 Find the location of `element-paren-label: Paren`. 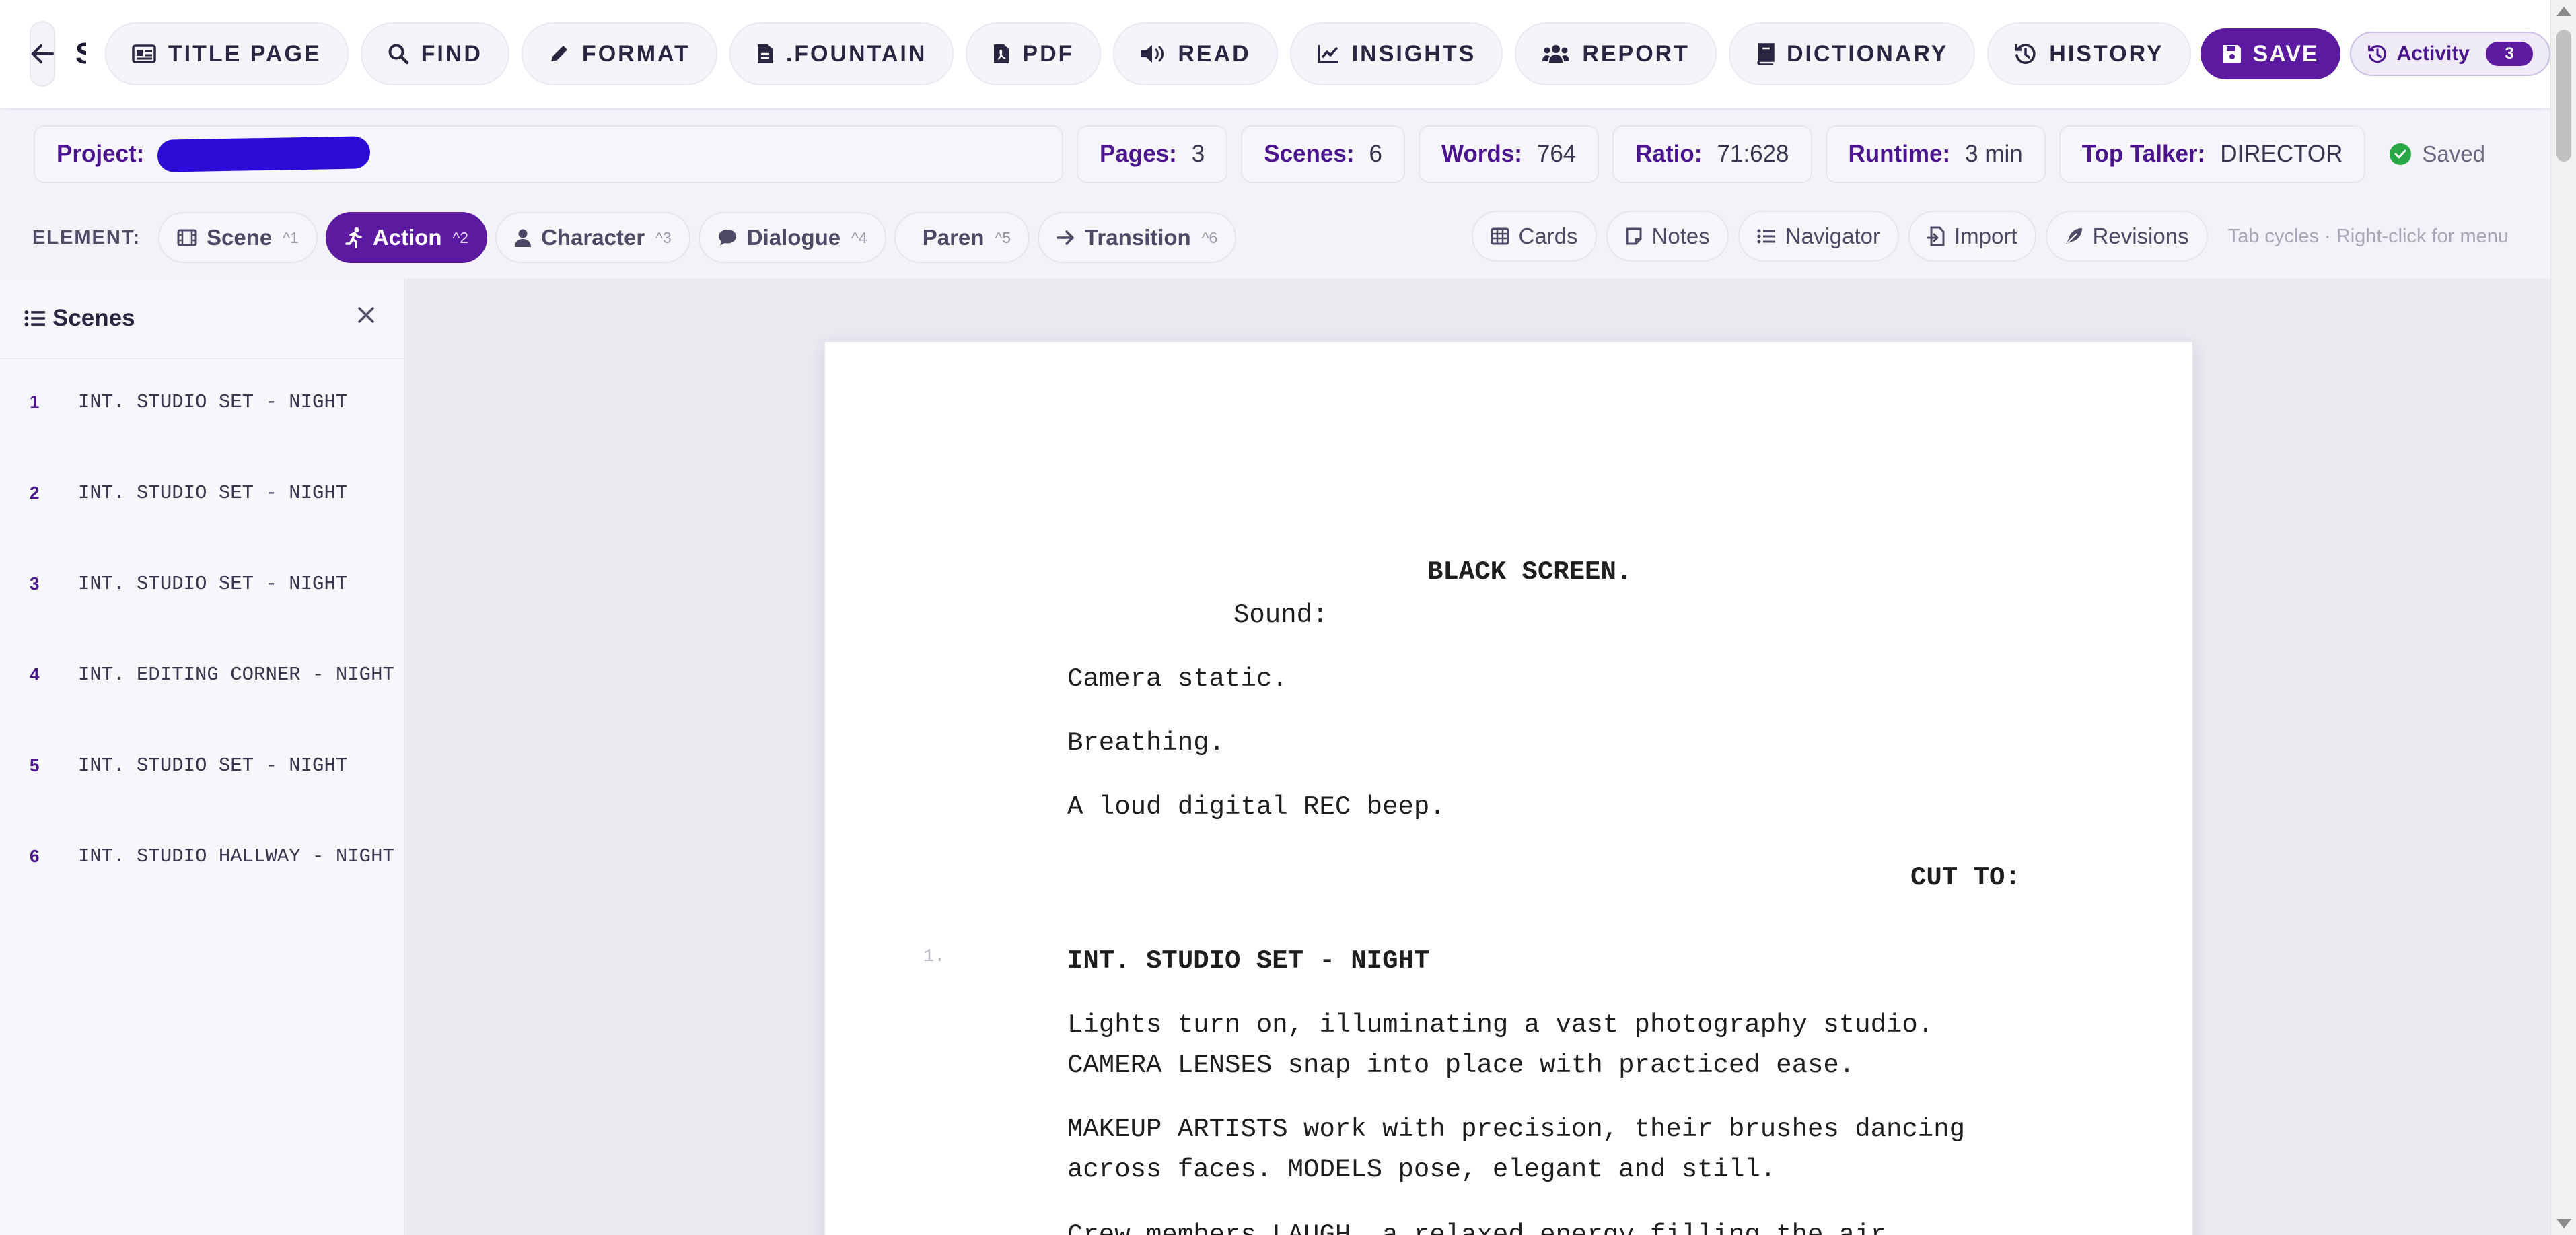

element-paren-label: Paren is located at coordinates (953, 237).